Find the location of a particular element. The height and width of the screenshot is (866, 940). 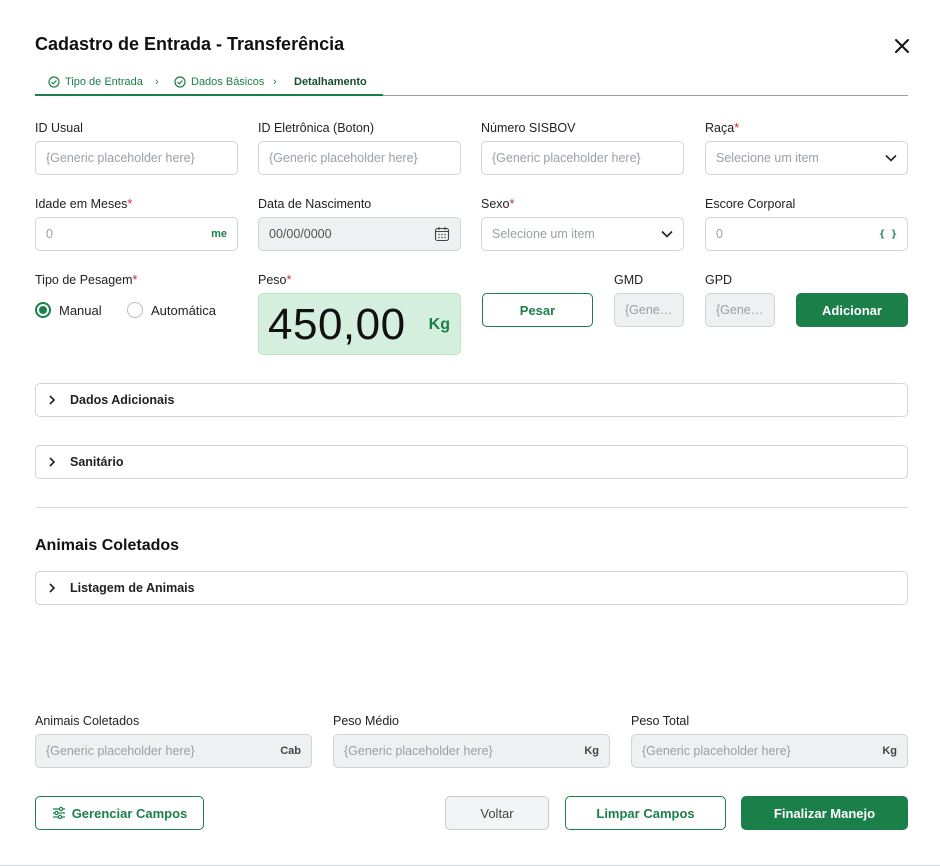

radio-automatica-label: Automática is located at coordinates (184, 310).